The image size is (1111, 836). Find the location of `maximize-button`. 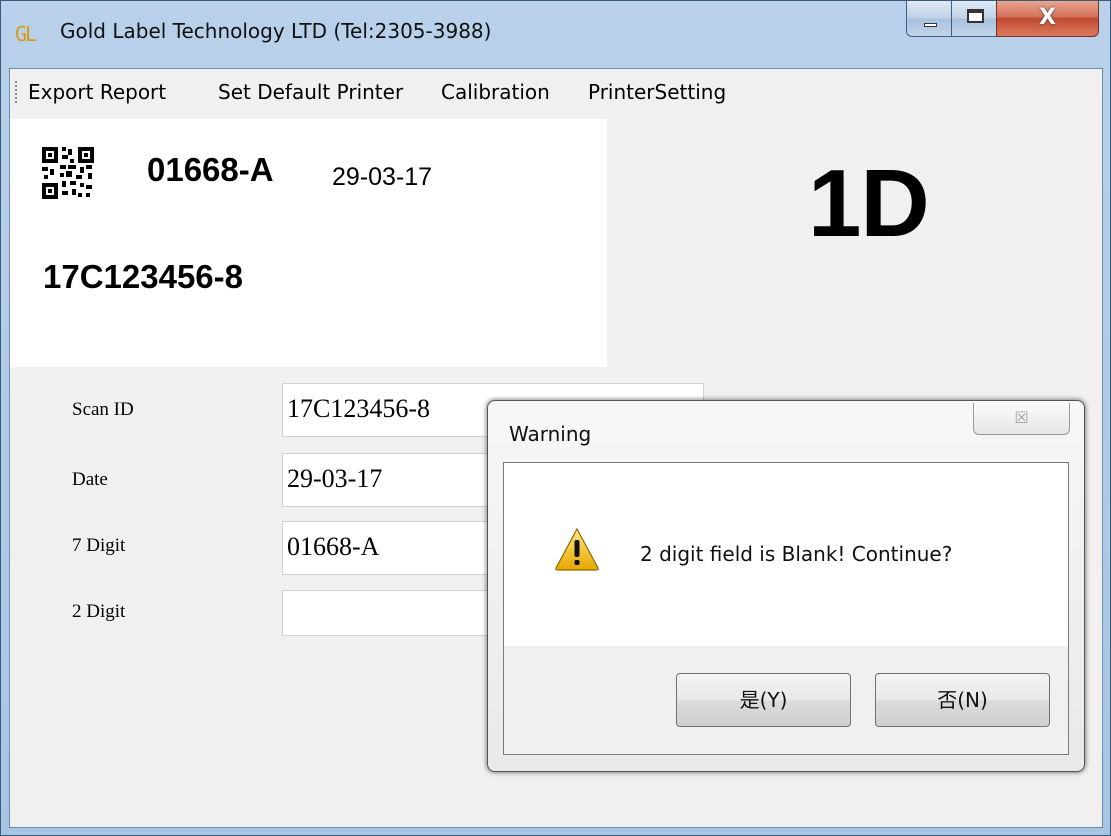

maximize-button is located at coordinates (974, 19).